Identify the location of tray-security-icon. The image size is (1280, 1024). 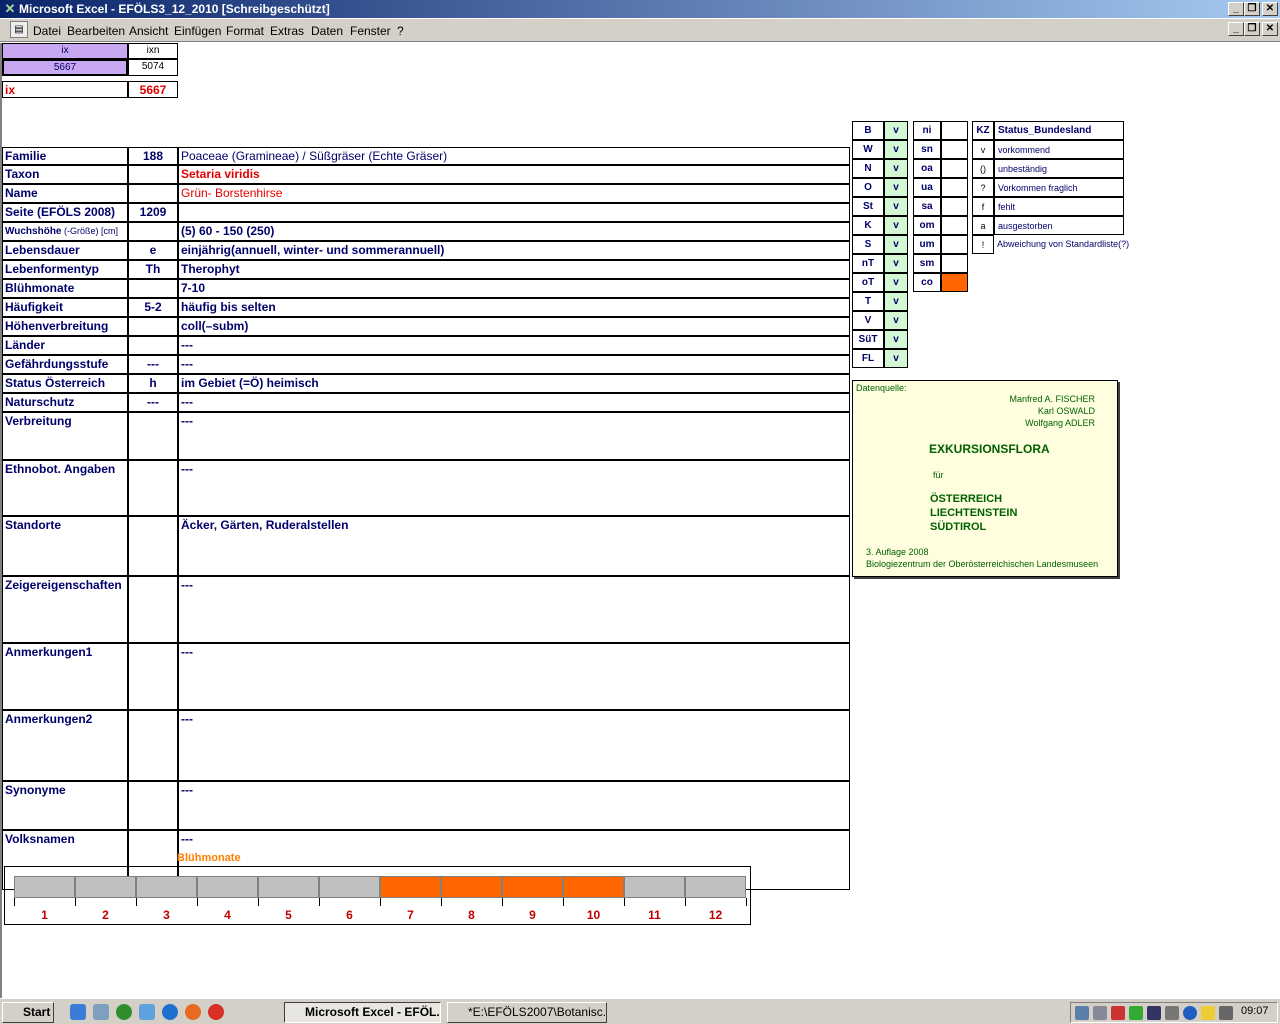
(1208, 1013).